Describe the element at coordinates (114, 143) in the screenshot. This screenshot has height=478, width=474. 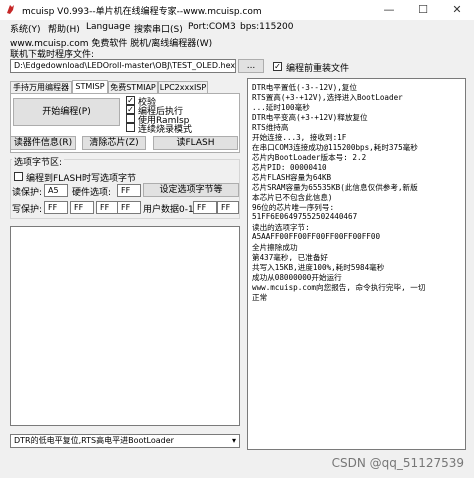
I see `erase-chip-button: 清除芯片(Z)` at that location.